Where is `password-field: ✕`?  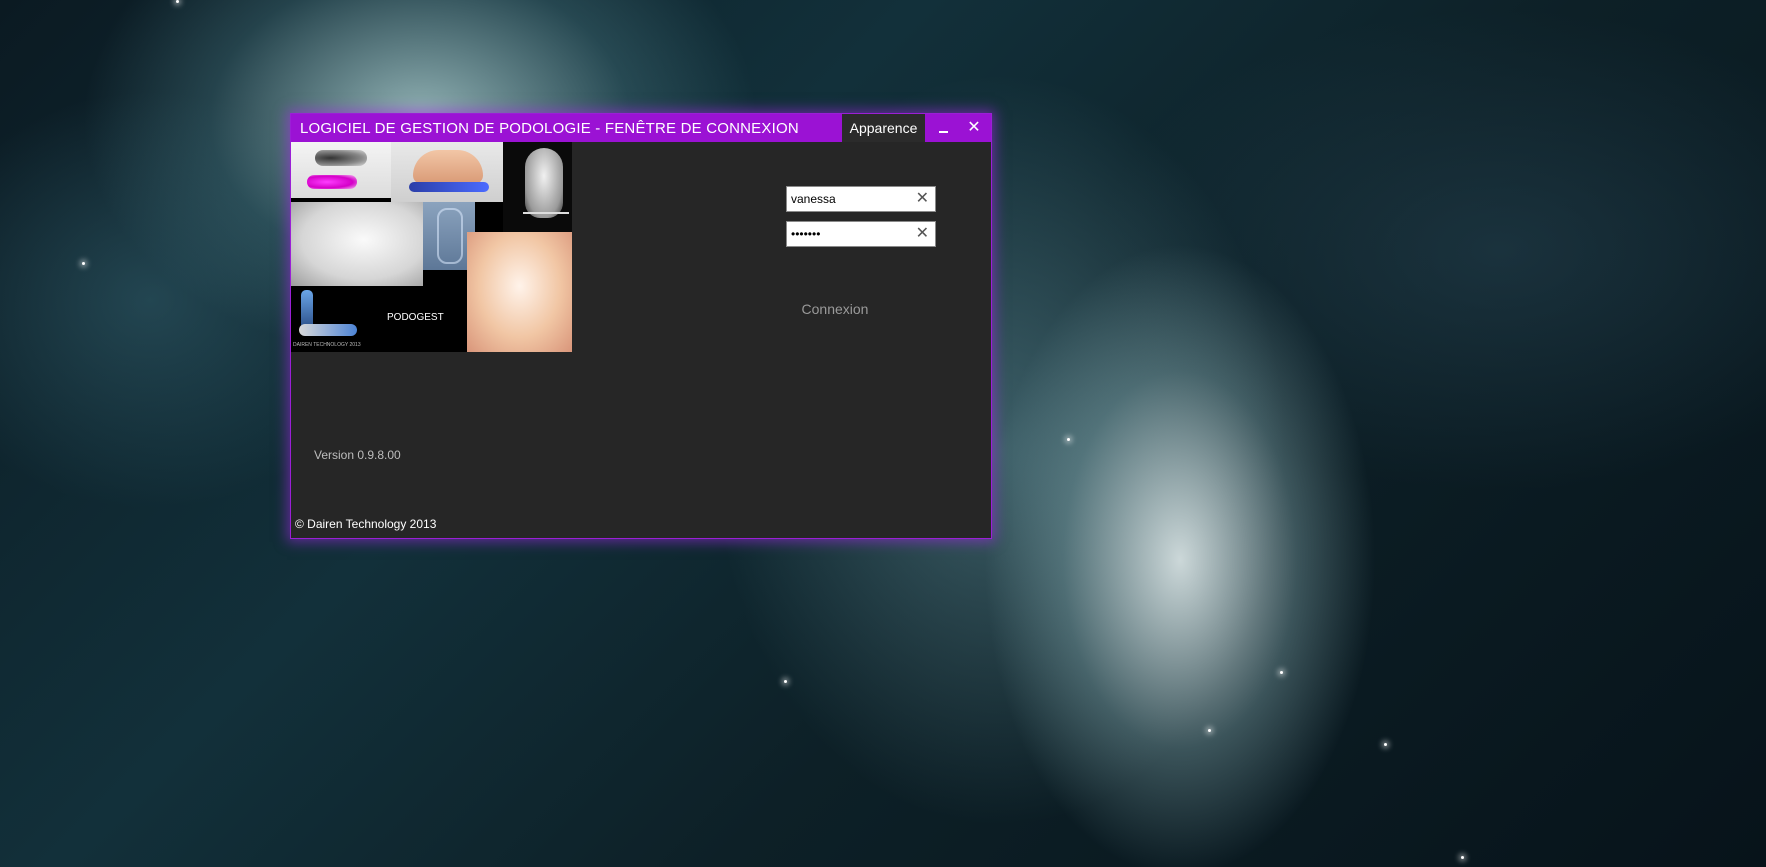
password-field: ✕ is located at coordinates (861, 234).